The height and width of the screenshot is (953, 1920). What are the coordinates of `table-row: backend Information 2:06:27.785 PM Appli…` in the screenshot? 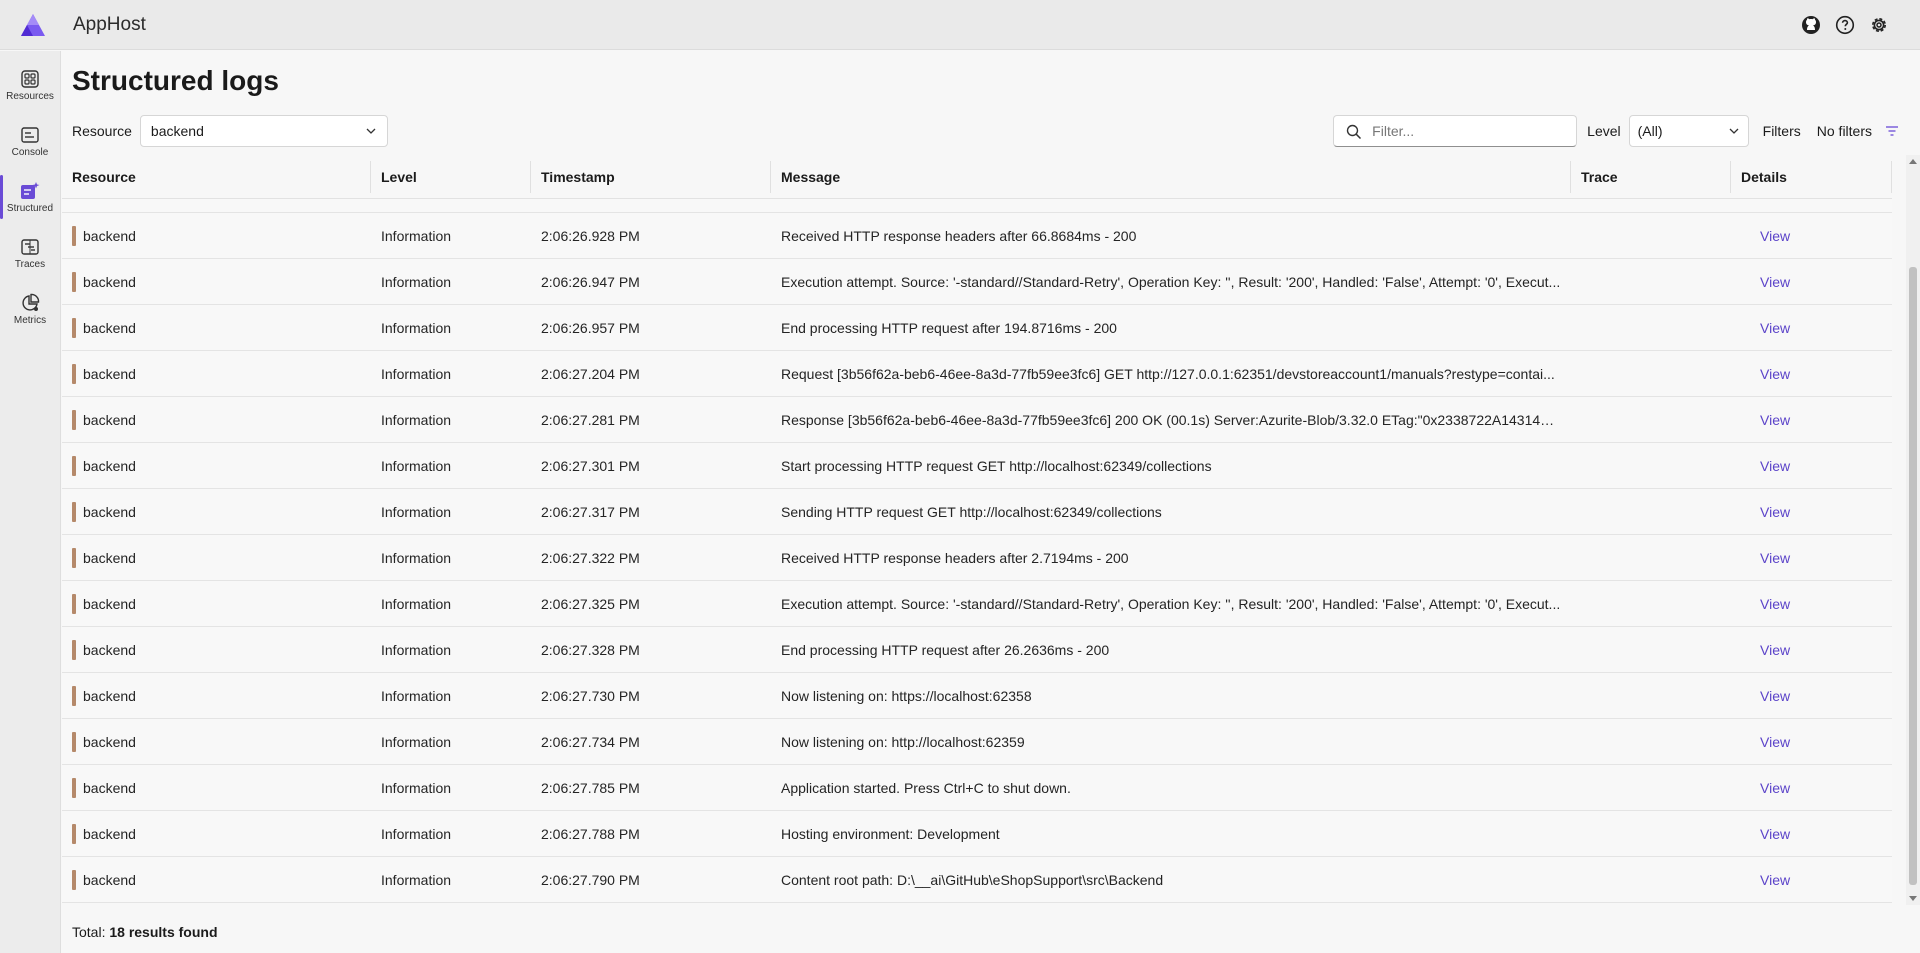 It's located at (977, 788).